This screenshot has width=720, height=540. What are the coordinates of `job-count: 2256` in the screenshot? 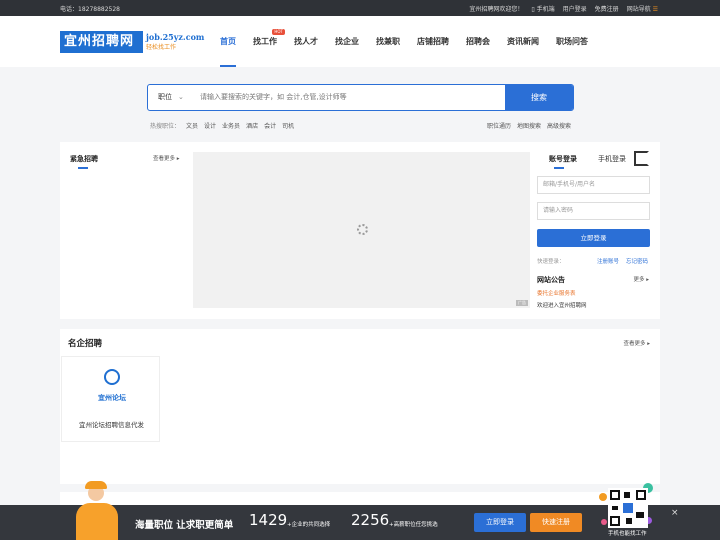 It's located at (370, 520).